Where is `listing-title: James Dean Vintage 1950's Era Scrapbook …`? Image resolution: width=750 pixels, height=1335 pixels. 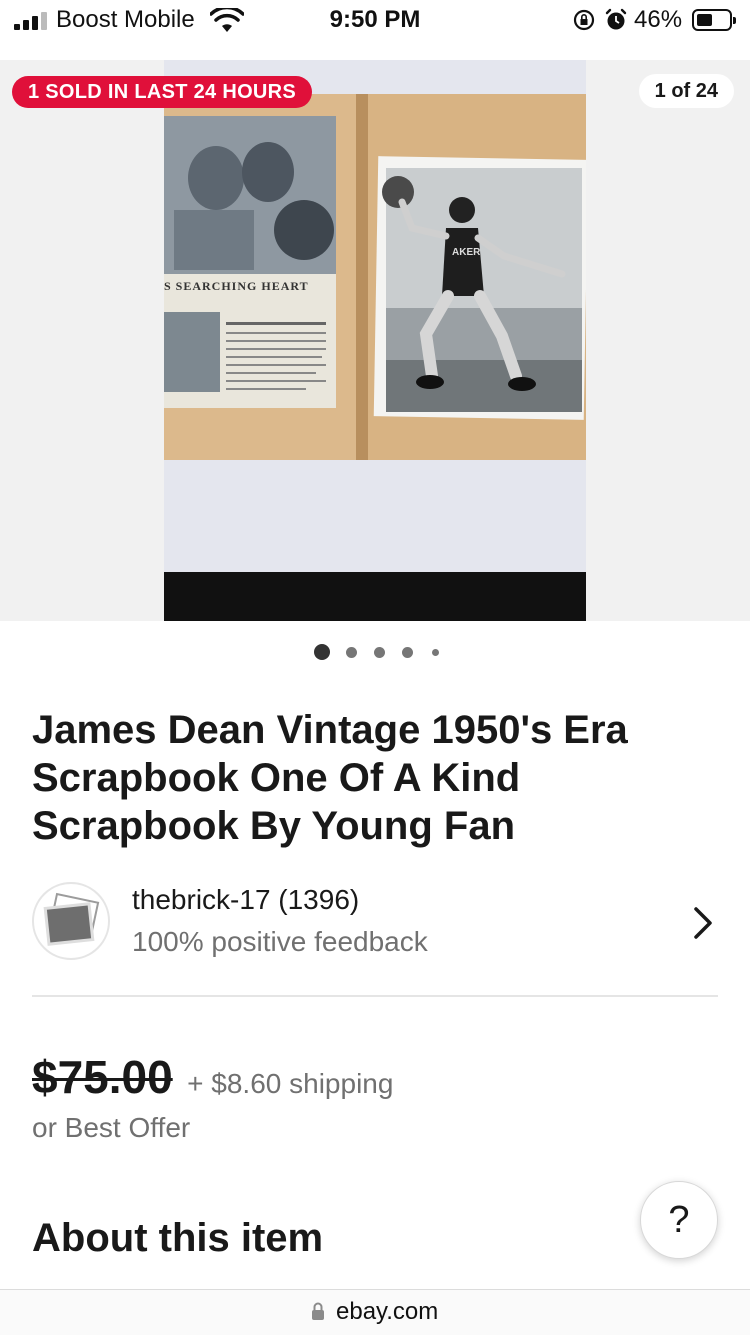 listing-title: James Dean Vintage 1950's Era Scrapbook … is located at coordinates (330, 778).